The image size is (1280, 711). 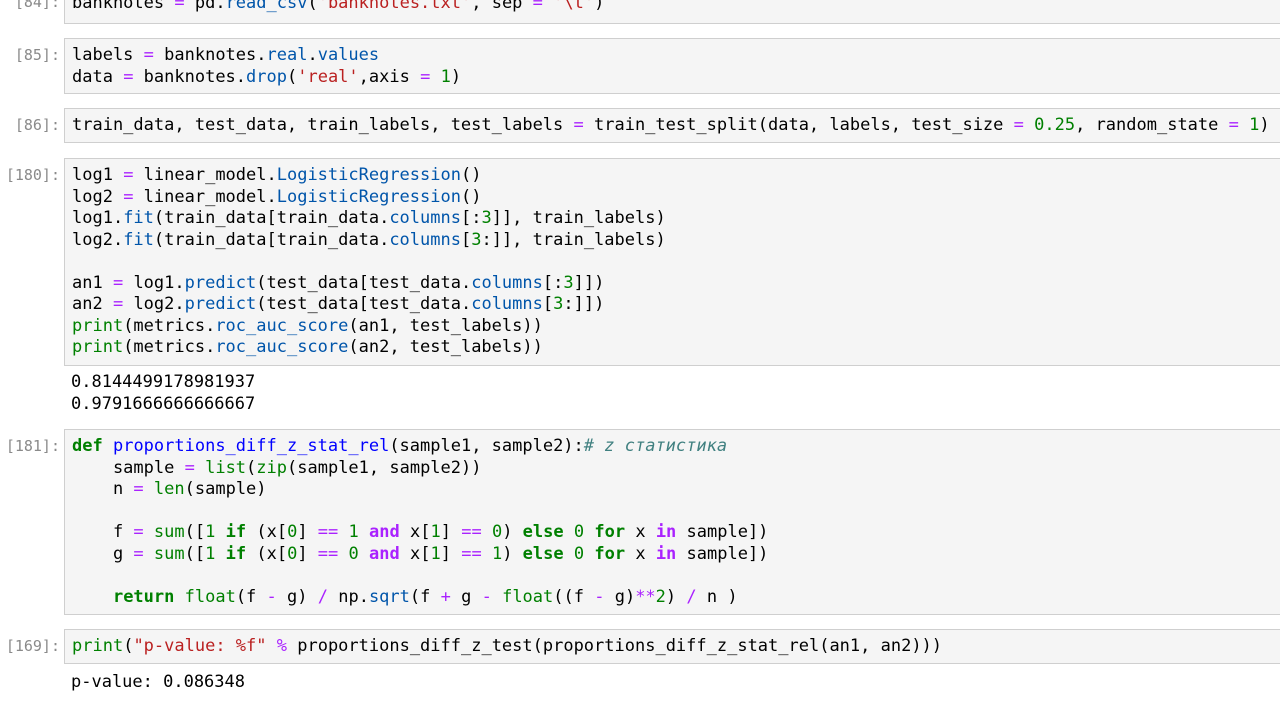 I want to click on code-token: banknotes, so click(x=123, y=6).